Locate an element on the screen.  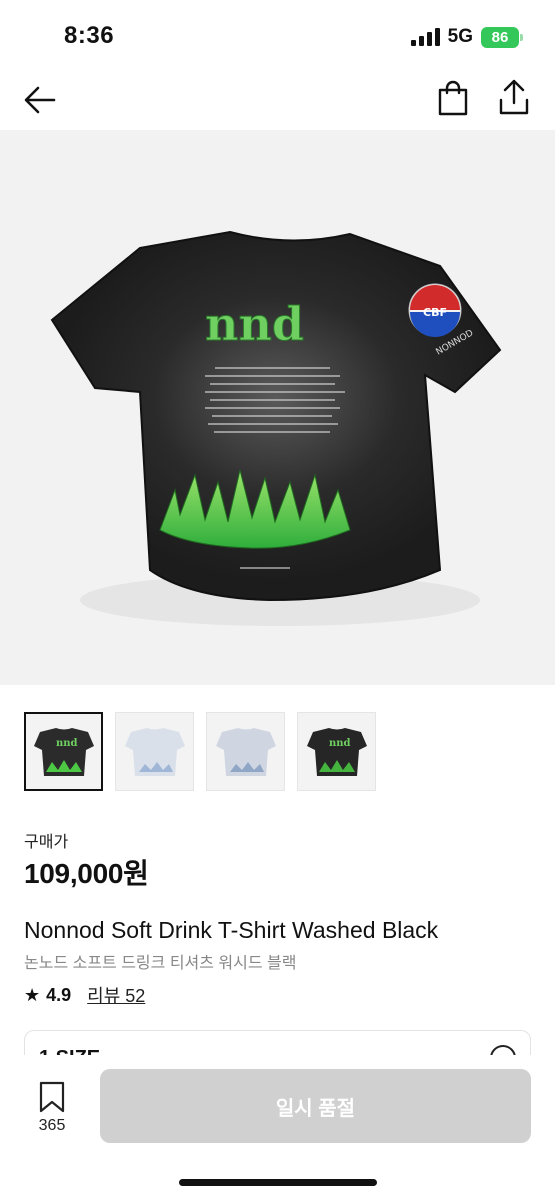
svg-text: CBF is located at coordinates (435, 312).